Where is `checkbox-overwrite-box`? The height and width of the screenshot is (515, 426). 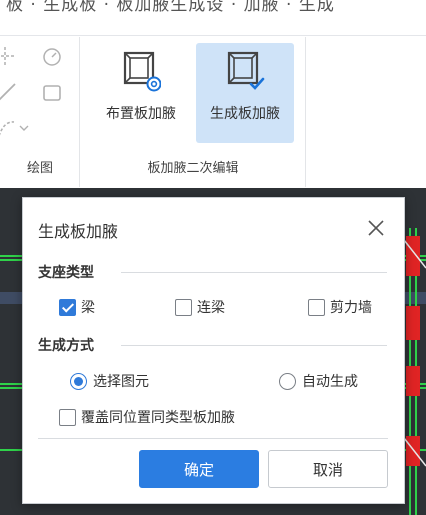 checkbox-overwrite-box is located at coordinates (67, 417).